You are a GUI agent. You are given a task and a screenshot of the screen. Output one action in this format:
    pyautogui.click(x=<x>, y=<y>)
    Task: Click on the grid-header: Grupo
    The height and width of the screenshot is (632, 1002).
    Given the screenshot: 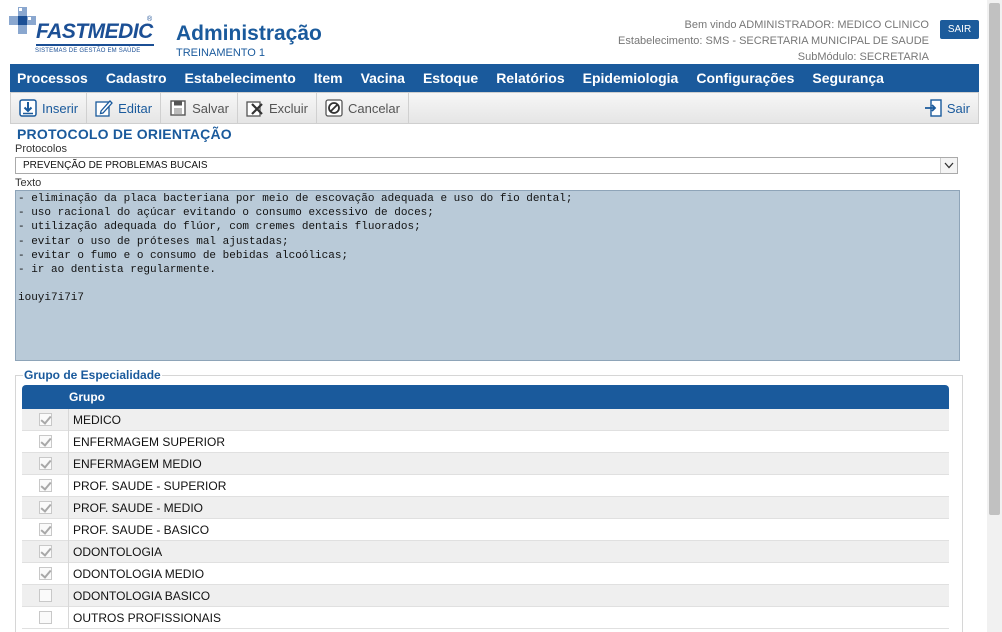 What is the action you would take?
    pyautogui.click(x=485, y=397)
    